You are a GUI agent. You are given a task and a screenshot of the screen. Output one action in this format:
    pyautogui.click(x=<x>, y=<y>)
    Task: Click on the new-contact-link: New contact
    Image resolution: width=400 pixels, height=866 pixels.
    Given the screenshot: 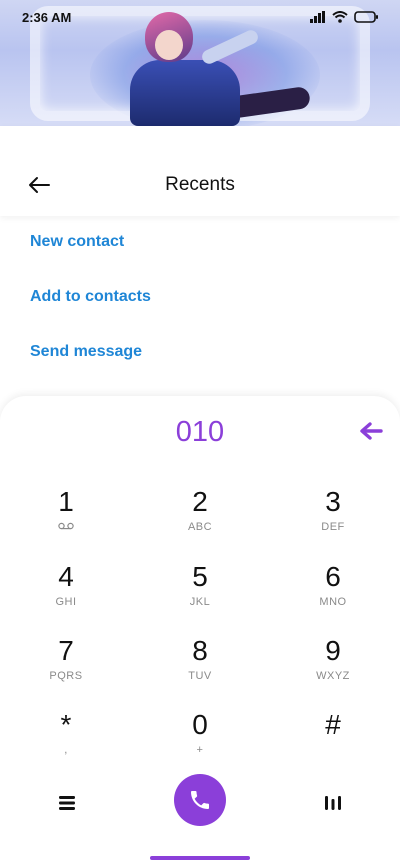 What is the action you would take?
    pyautogui.click(x=90, y=259)
    